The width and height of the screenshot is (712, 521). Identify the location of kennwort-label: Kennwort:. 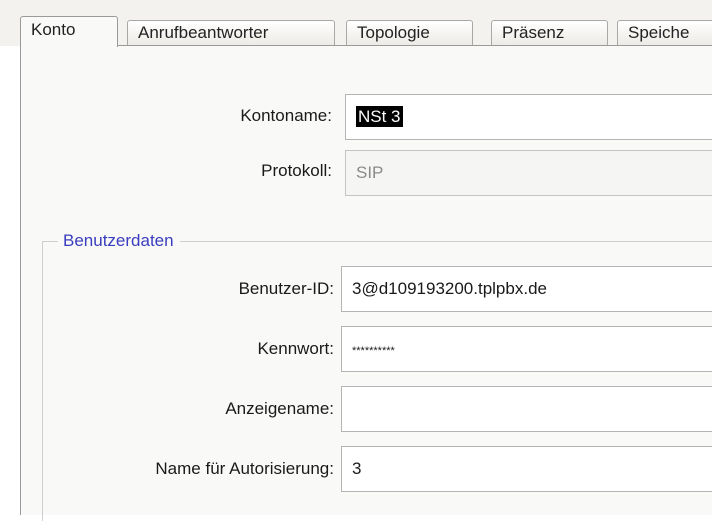
(295, 348).